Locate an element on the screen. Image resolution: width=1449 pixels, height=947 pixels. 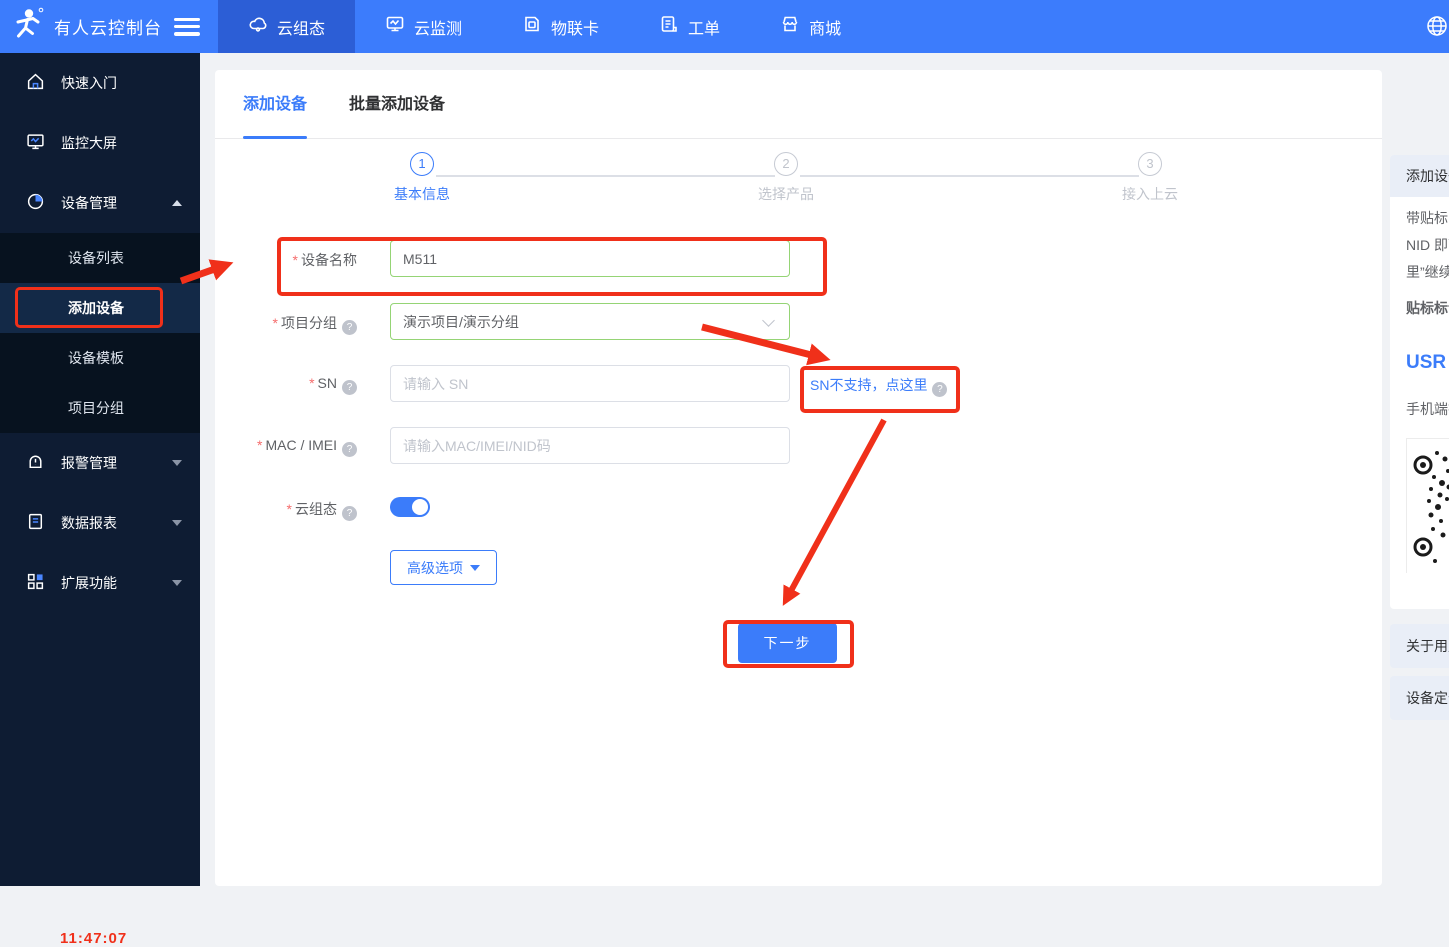
sidebar-item-data-report: 数据报表 is located at coordinates (100, 523).